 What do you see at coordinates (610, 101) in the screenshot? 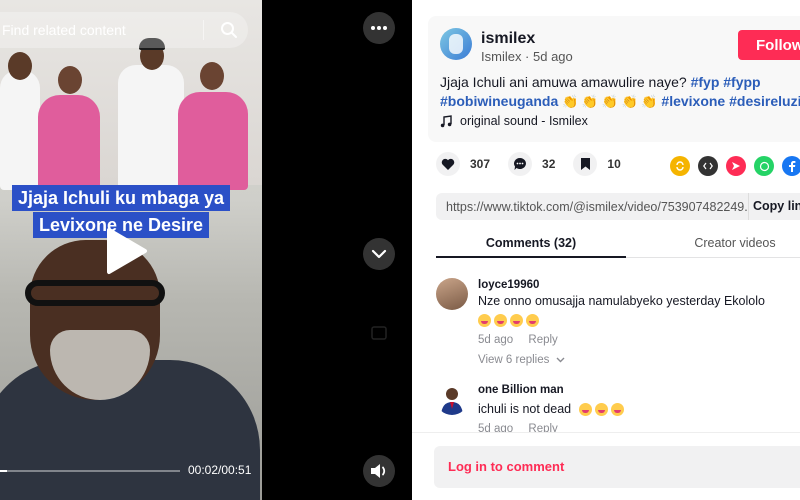
I see `clap-emojis: 👏 👏 👏 👏 👏` at bounding box center [610, 101].